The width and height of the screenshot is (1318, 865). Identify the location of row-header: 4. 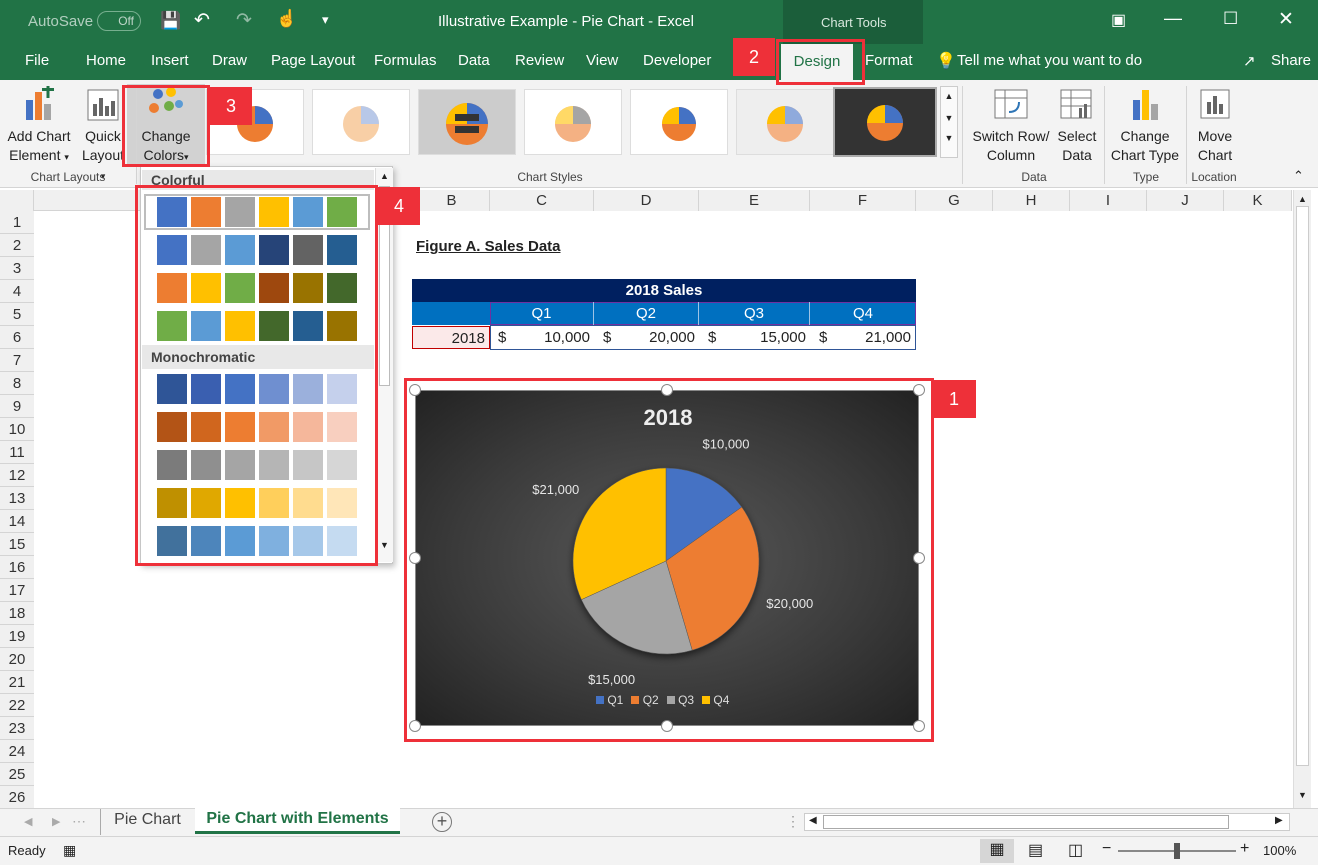
(17, 291).